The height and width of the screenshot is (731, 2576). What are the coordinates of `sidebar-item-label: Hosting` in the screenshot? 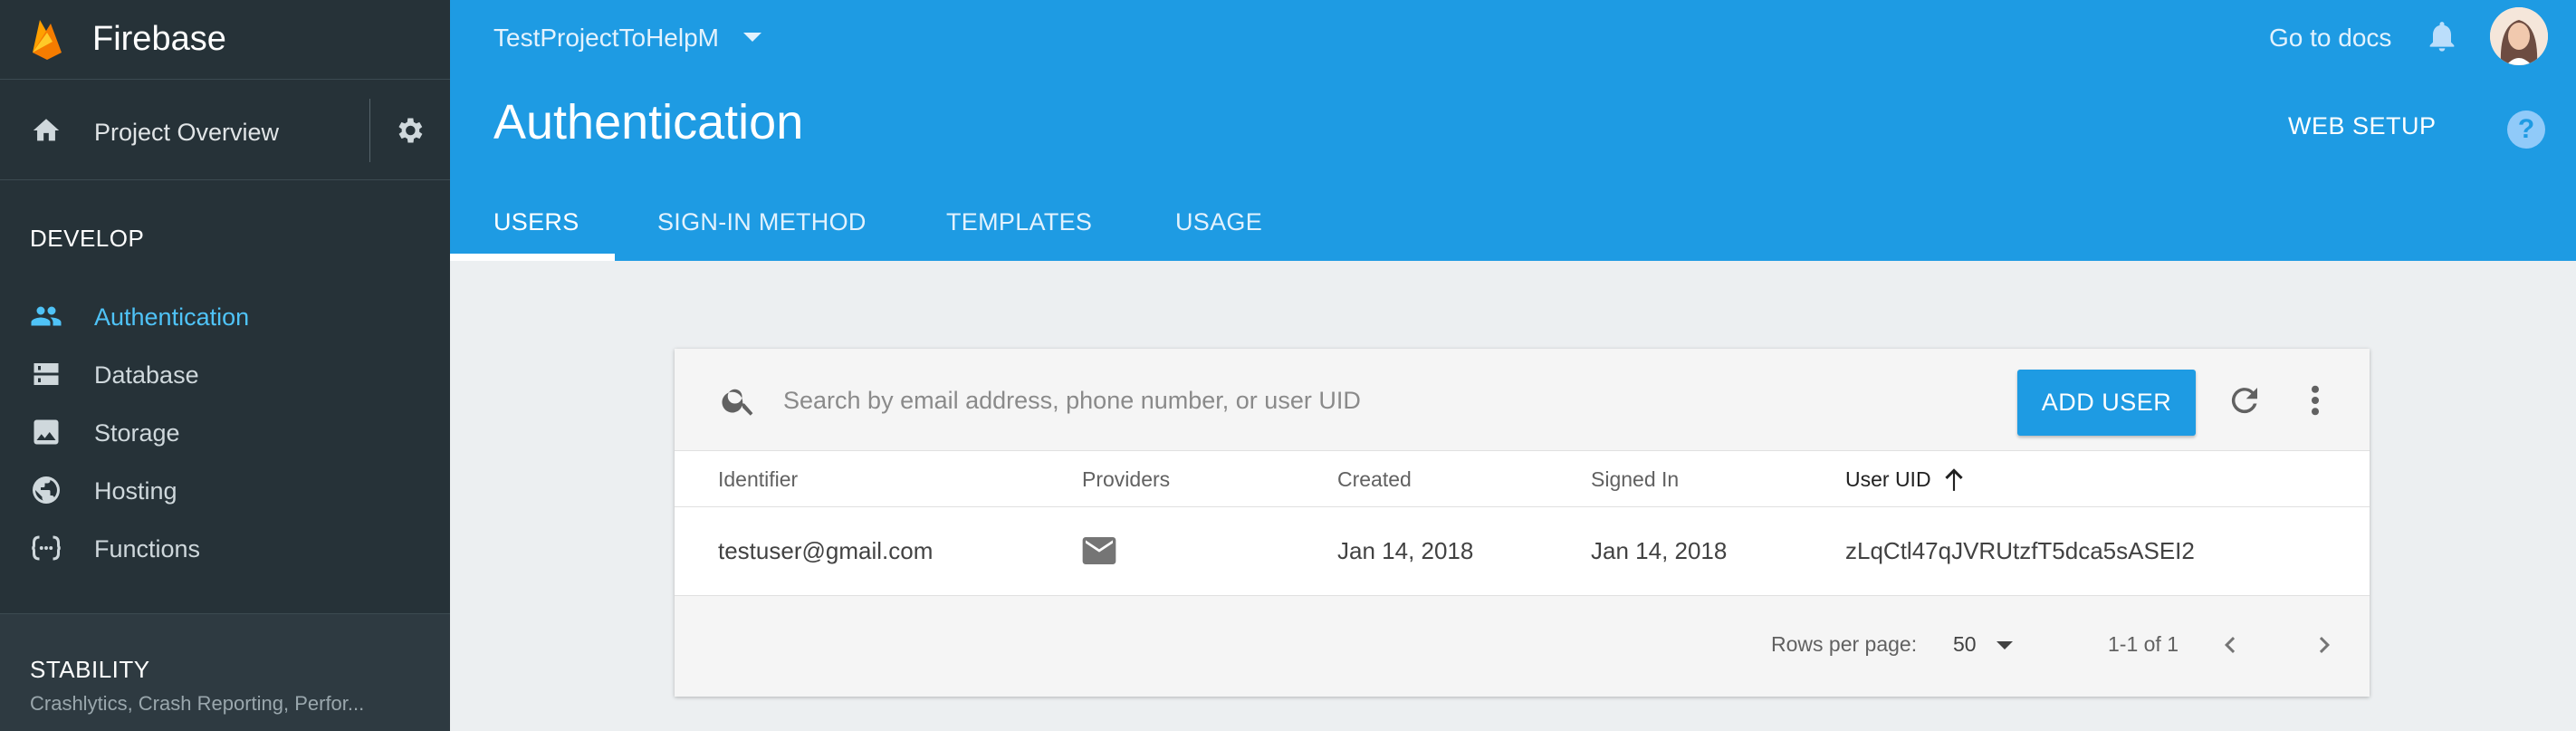 It's located at (135, 491).